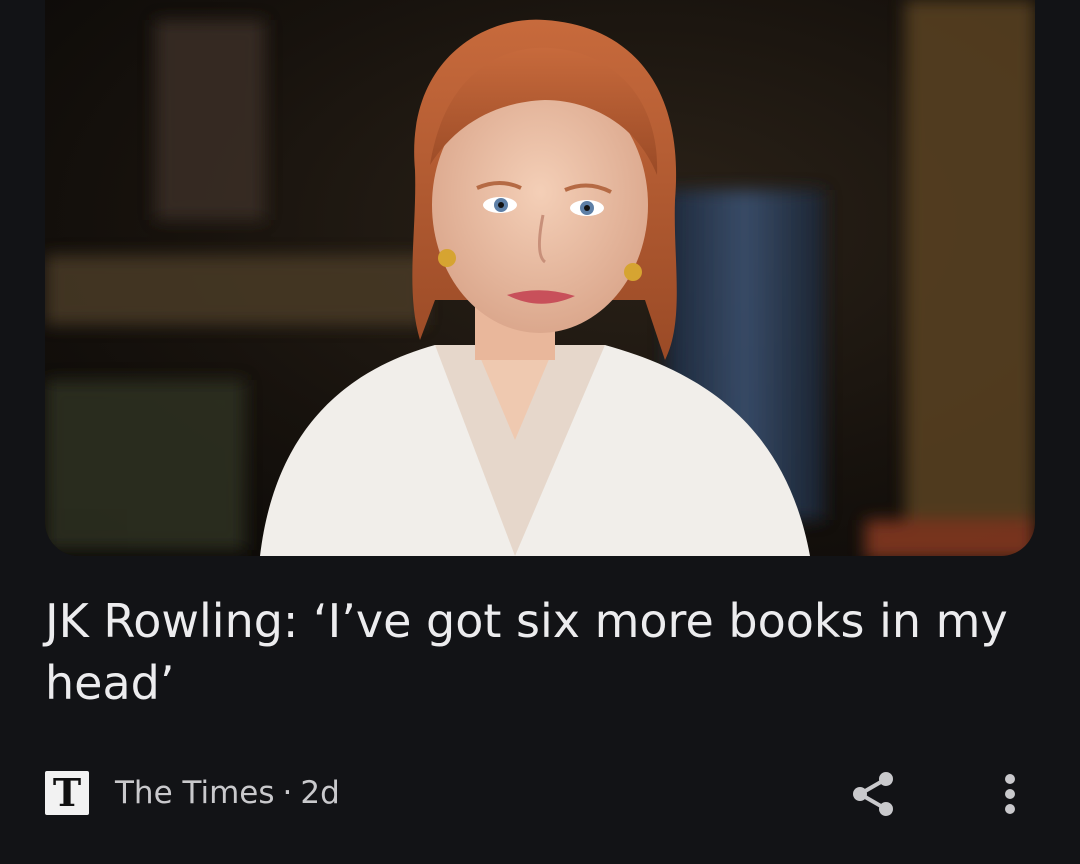 The height and width of the screenshot is (864, 1080). Describe the element at coordinates (320, 793) in the screenshot. I see `article-age: 2d` at that location.